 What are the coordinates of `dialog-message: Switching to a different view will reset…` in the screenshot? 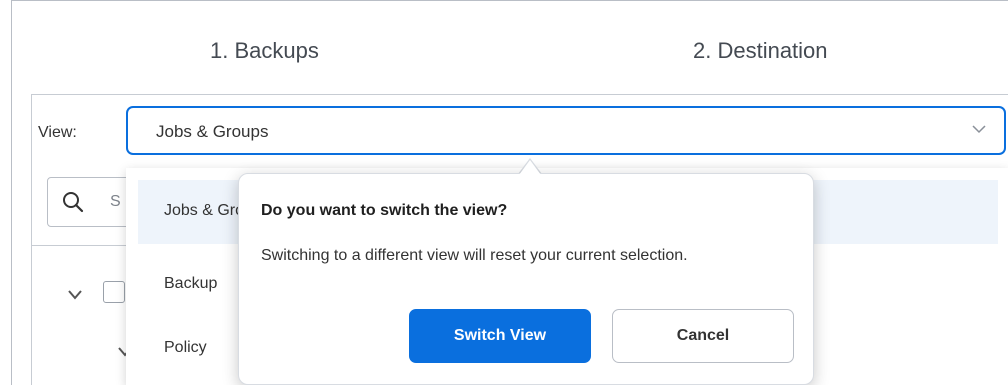 It's located at (474, 255).